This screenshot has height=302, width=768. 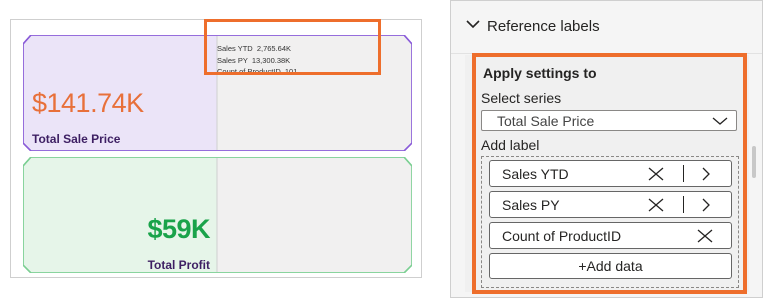 I want to click on chevron-down-icon, so click(x=473, y=24).